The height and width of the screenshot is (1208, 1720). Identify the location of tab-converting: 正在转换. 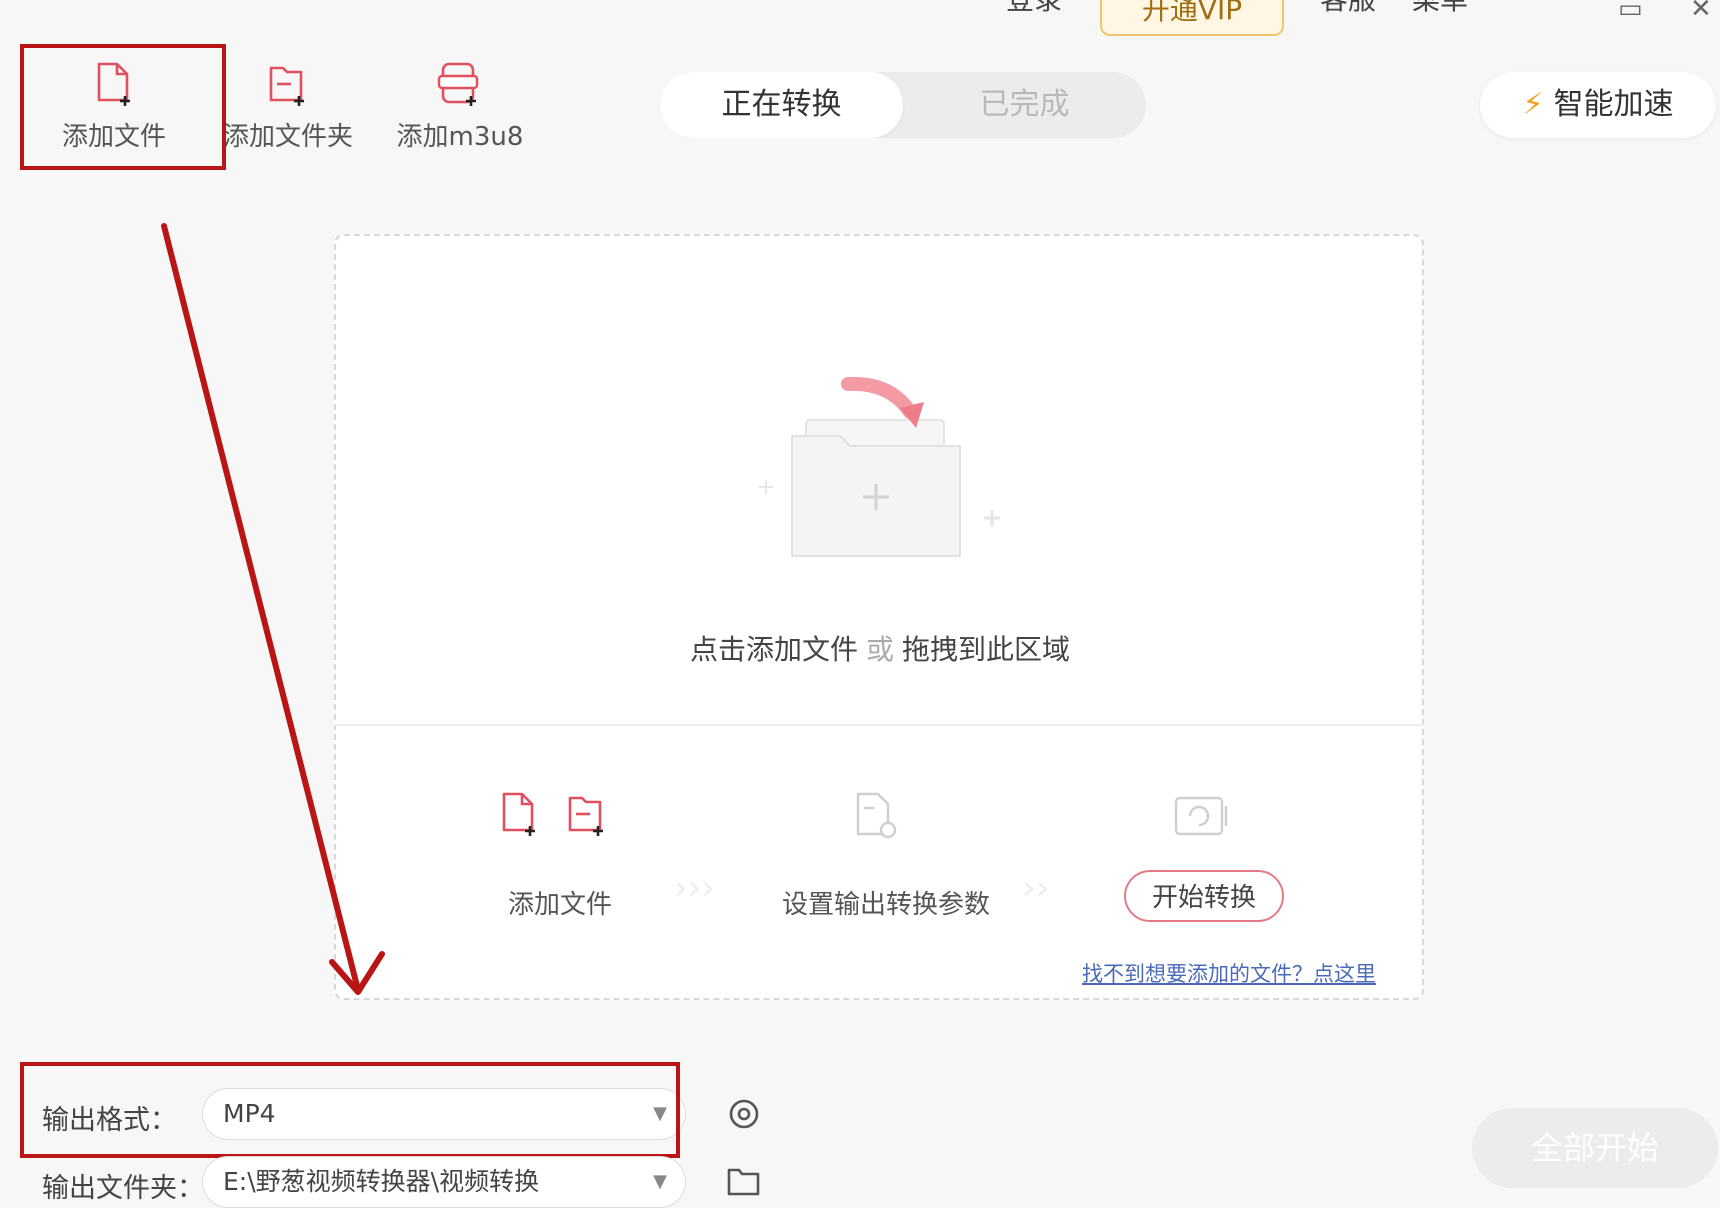
(781, 105).